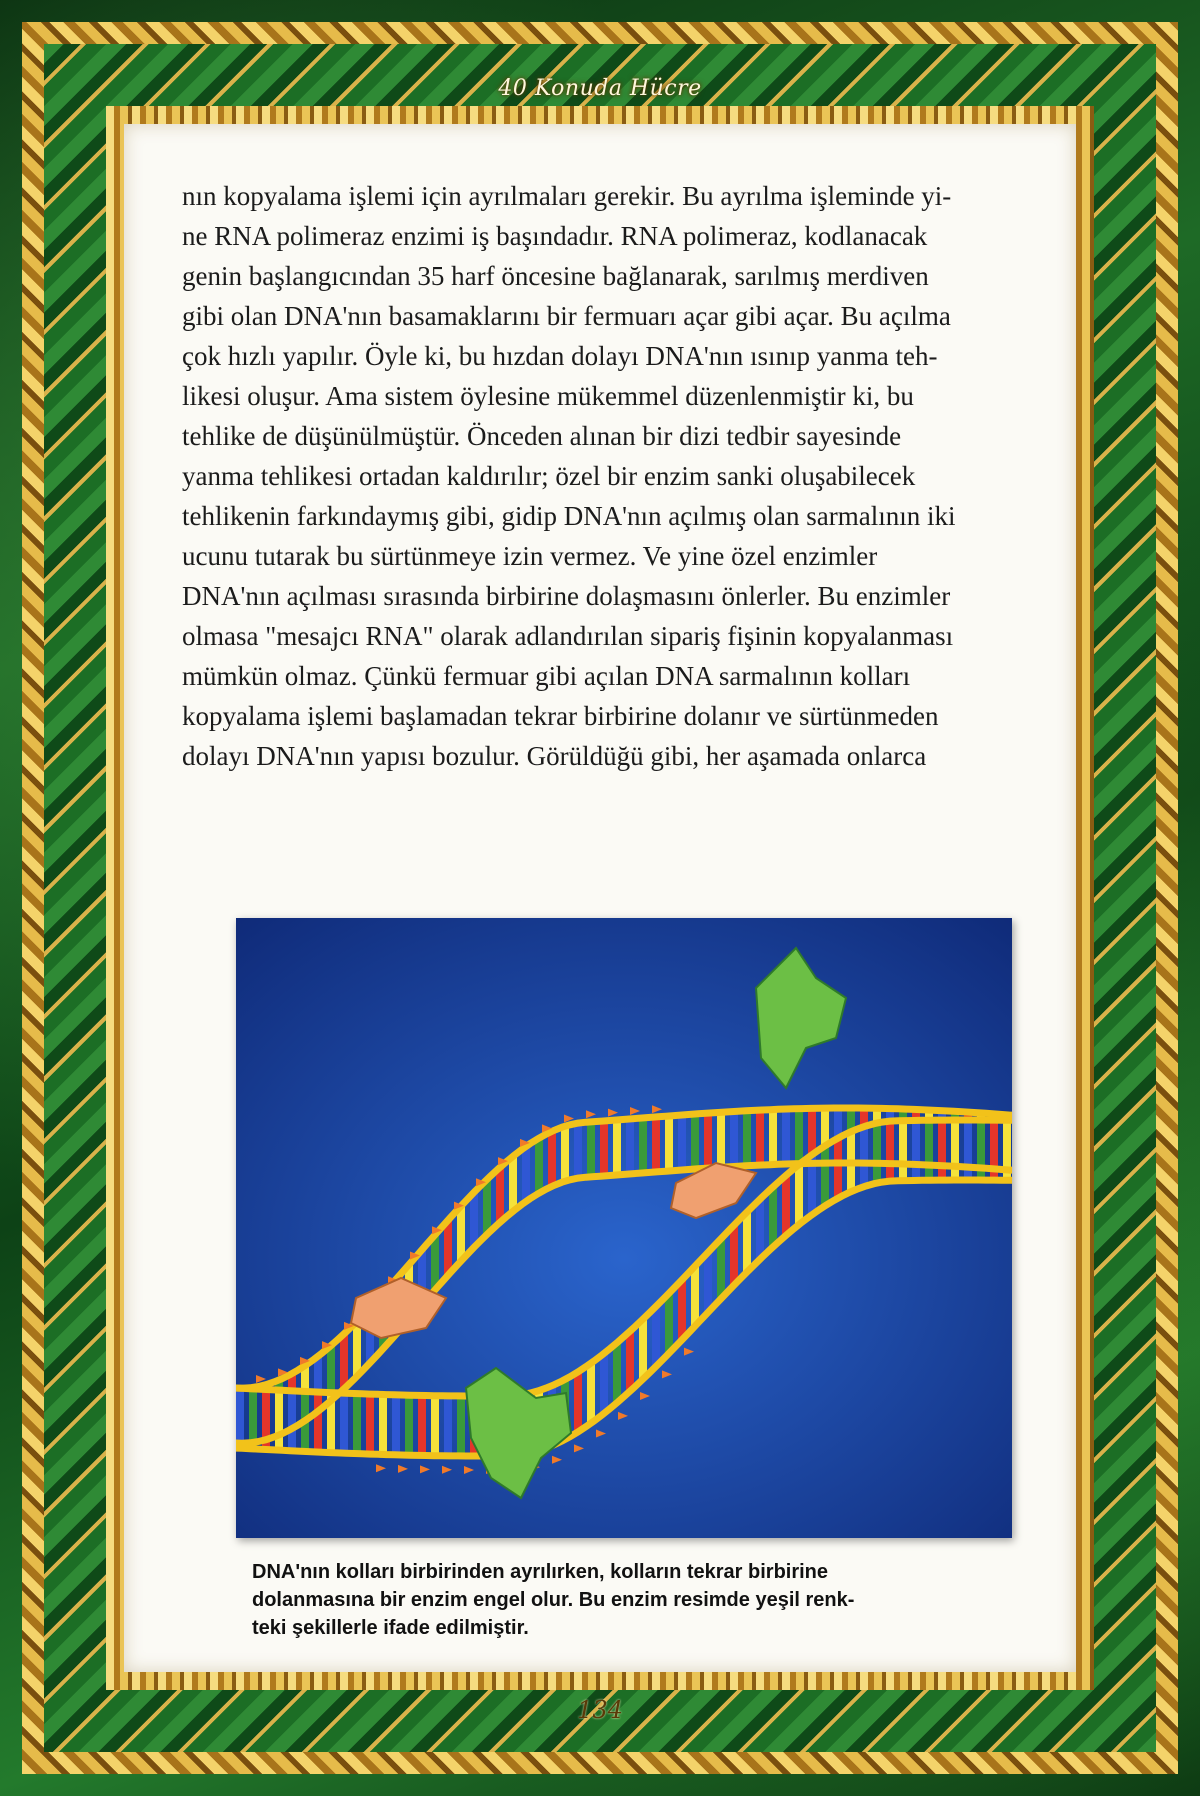  I want to click on page-number: 134, so click(600, 1710).